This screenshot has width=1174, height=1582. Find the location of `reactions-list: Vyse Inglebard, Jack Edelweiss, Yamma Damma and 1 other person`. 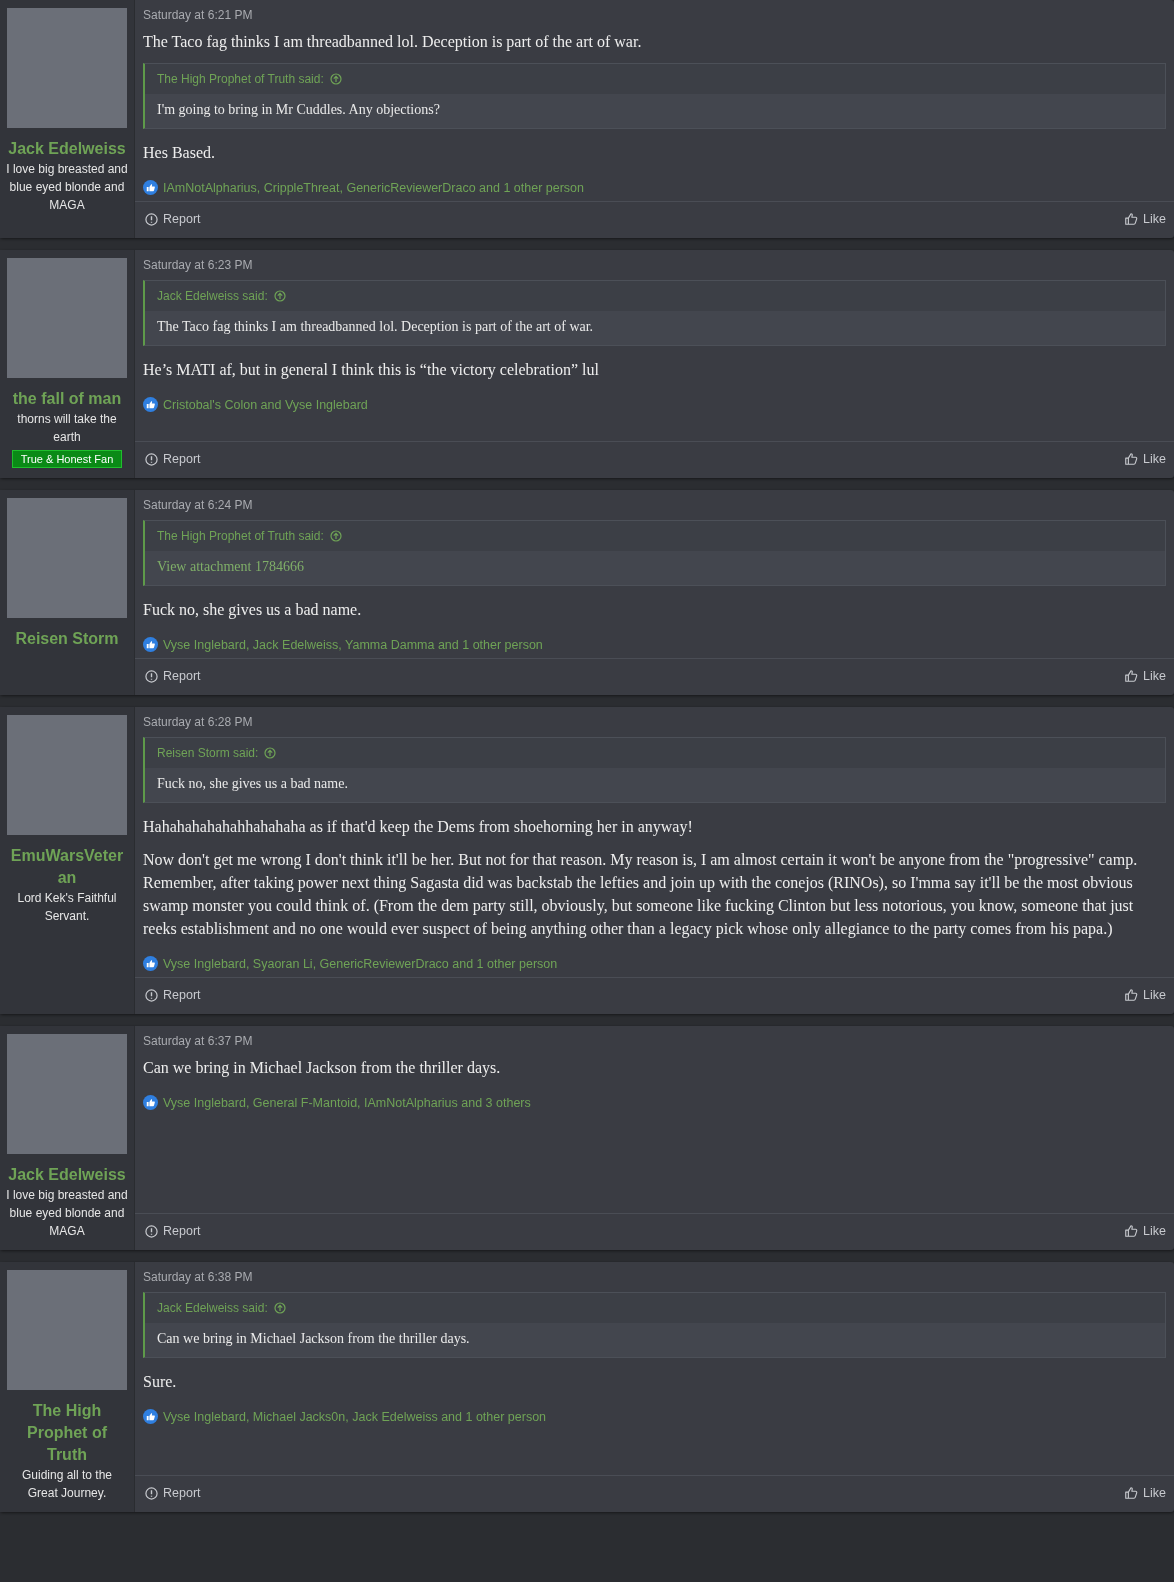

reactions-list: Vyse Inglebard, Jack Edelweiss, Yamma Damma and 1 other person is located at coordinates (353, 644).